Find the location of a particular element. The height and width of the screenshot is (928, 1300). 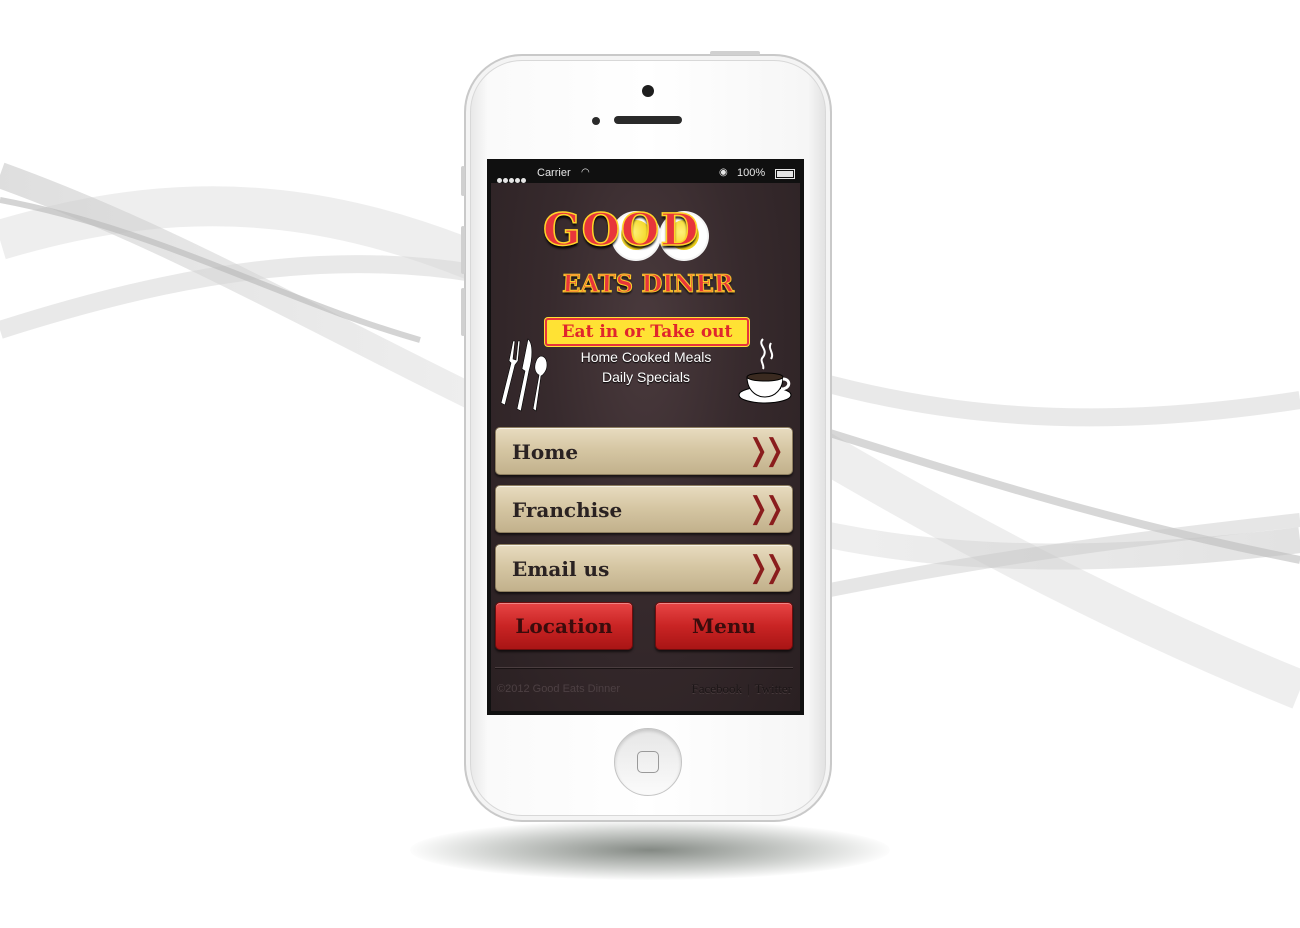

carrier-label: Carrier is located at coordinates (554, 173).